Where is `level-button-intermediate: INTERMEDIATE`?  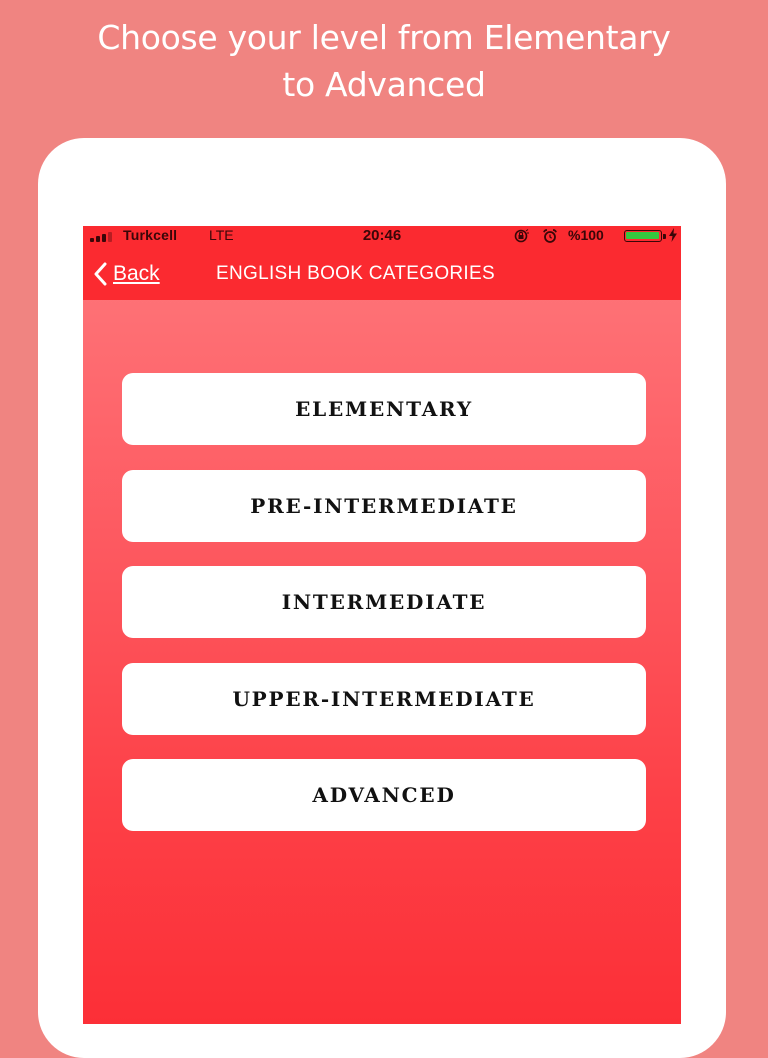
level-button-intermediate: INTERMEDIATE is located at coordinates (384, 602).